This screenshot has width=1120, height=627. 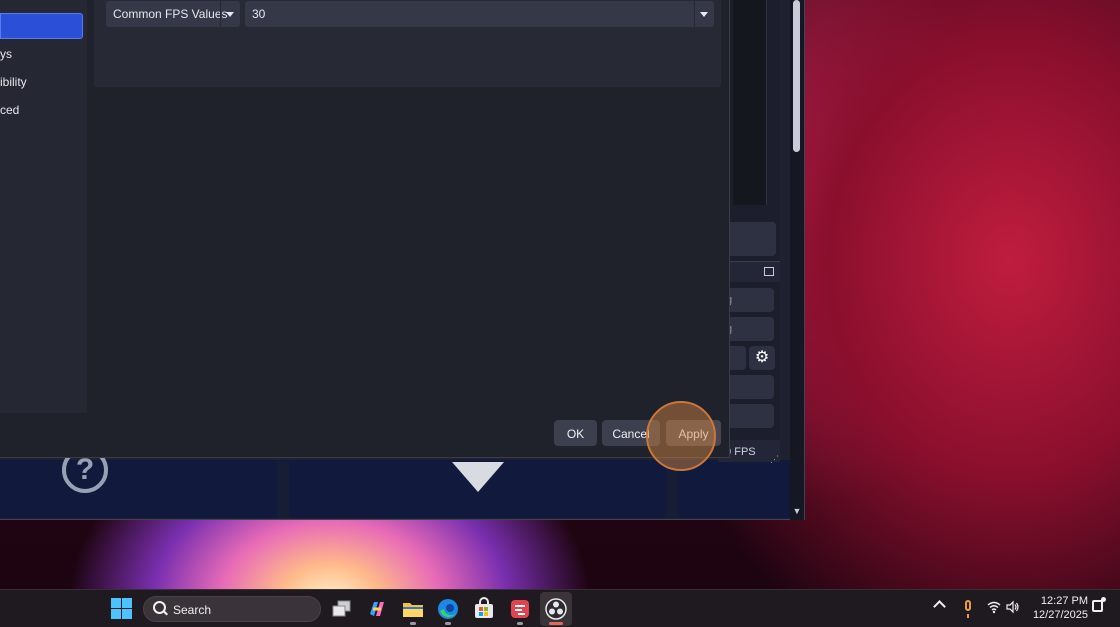 What do you see at coordinates (631, 433) in the screenshot?
I see `cancel-button: Cancel` at bounding box center [631, 433].